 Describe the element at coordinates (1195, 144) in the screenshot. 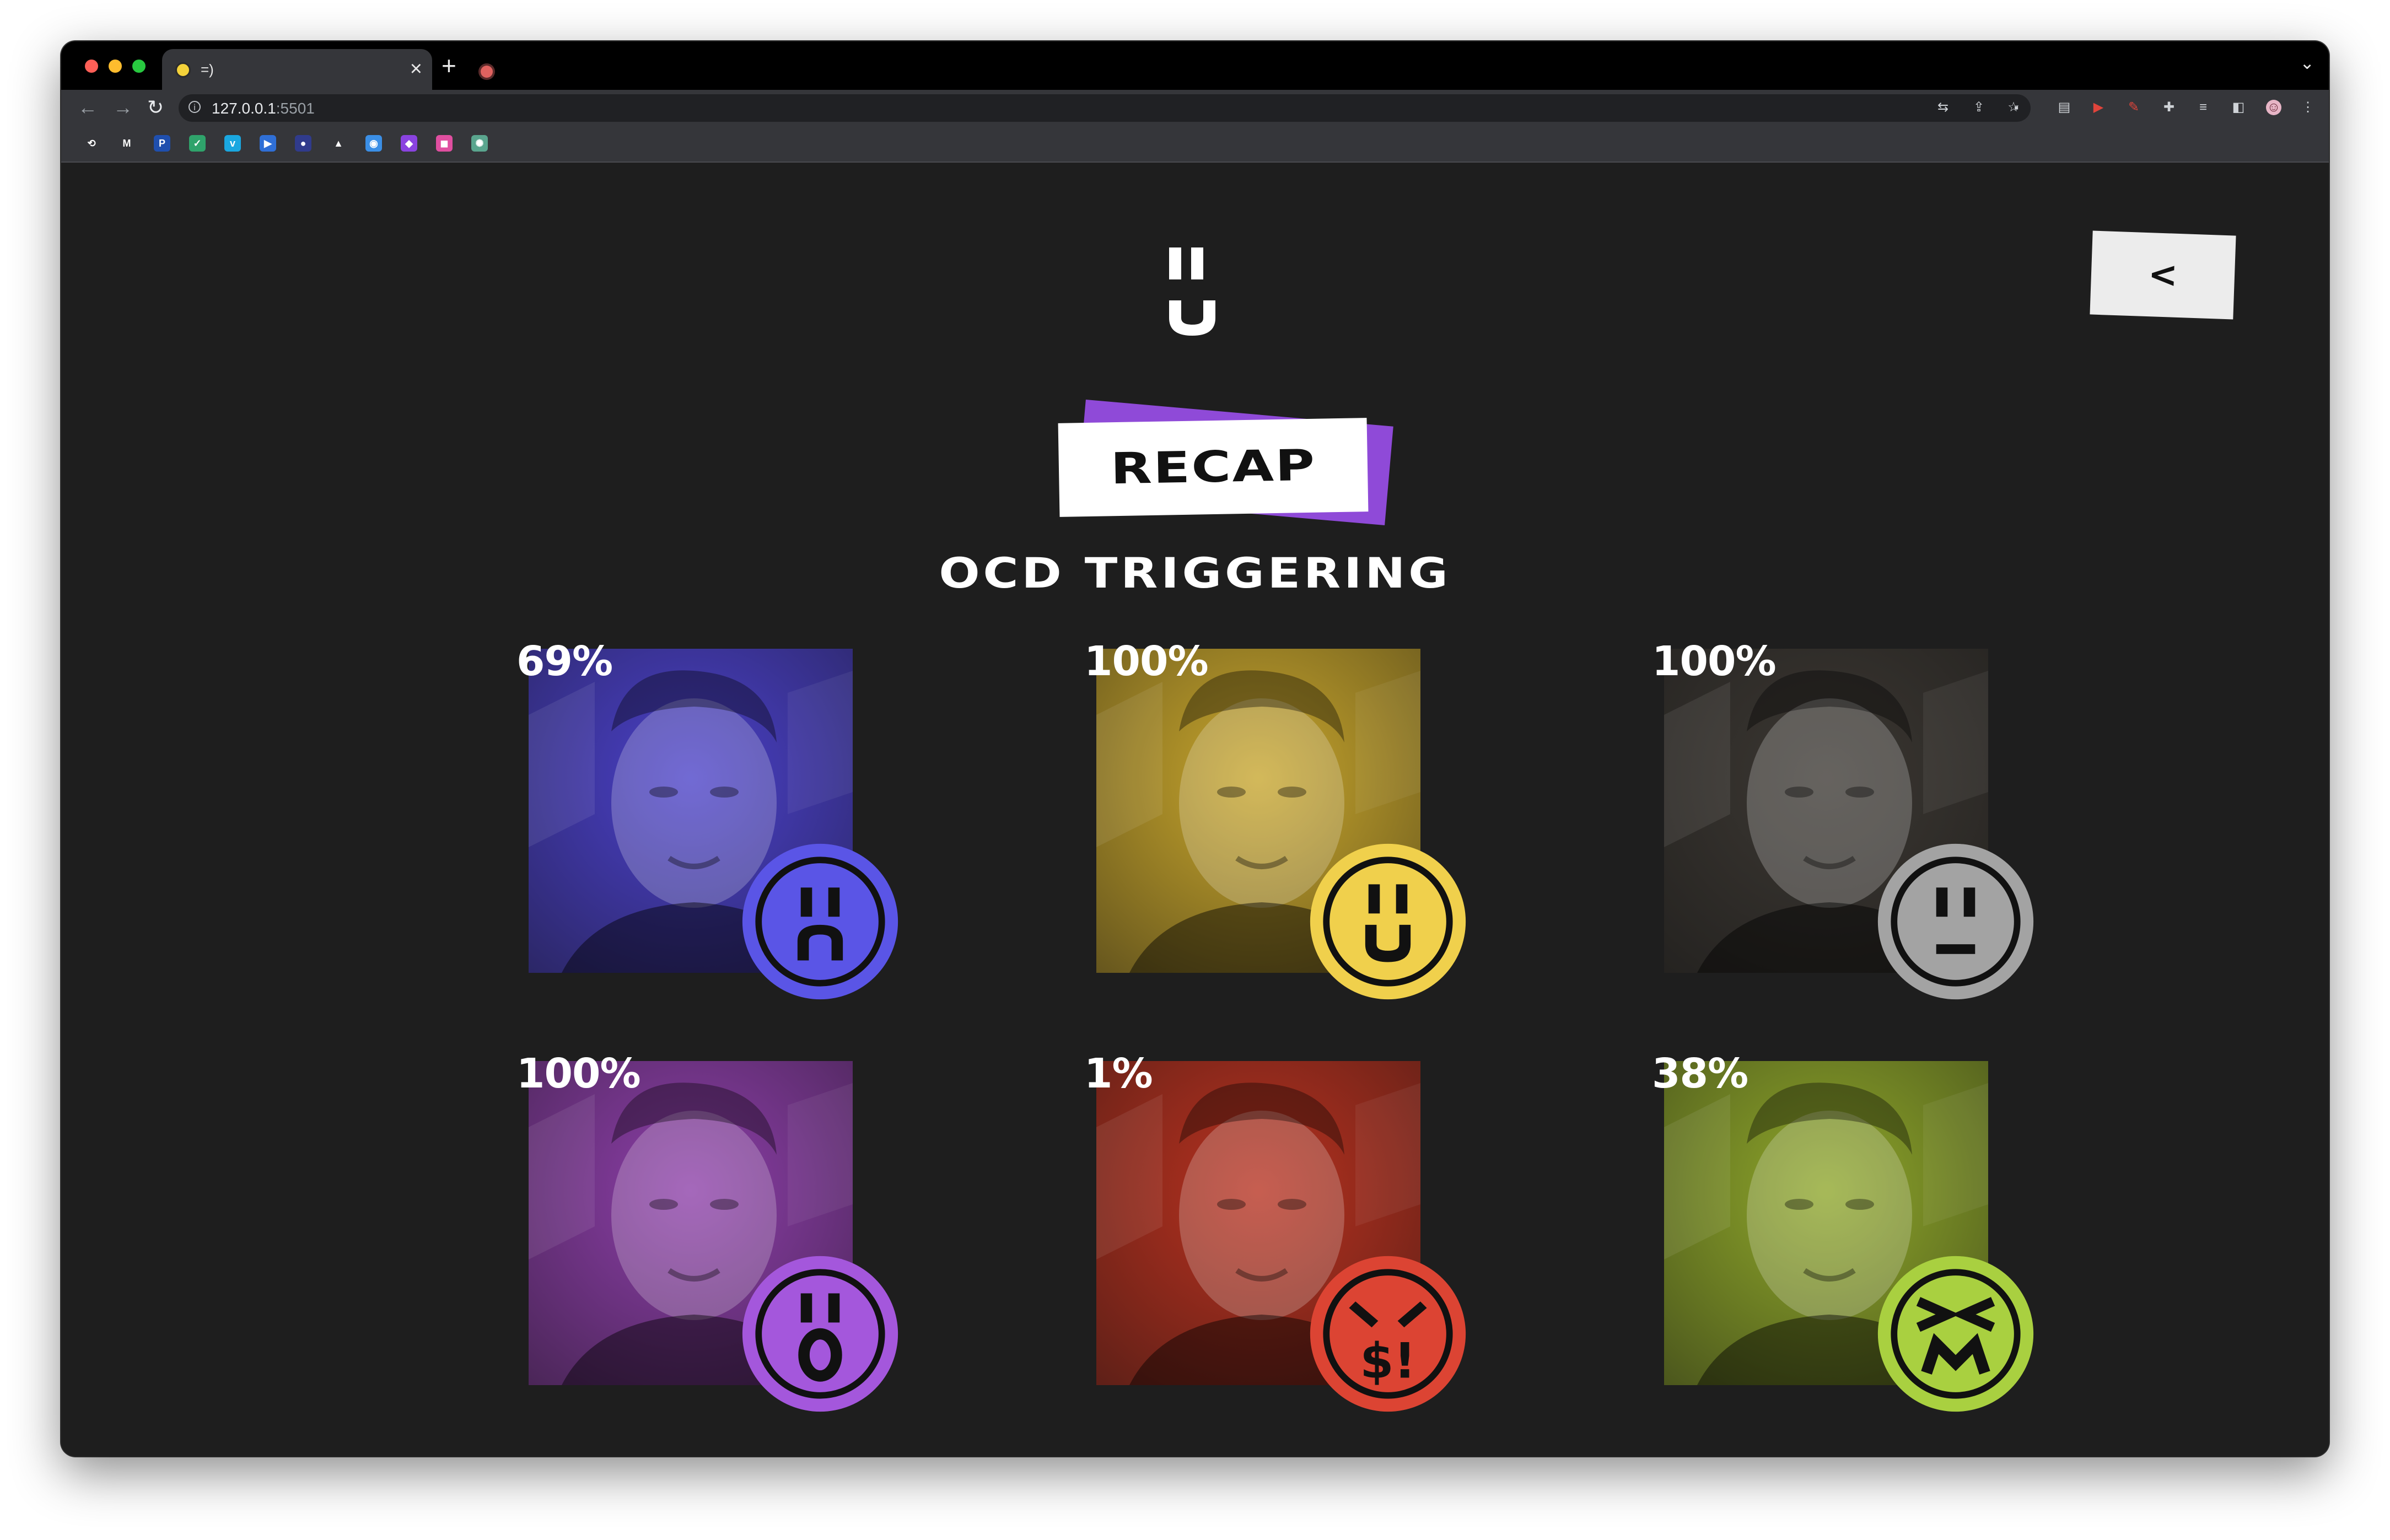

I see `bookmarks-bar: ⟲ M P ✓ v ▶ ● ▲ ◉ ◆ ◼ ✺` at that location.